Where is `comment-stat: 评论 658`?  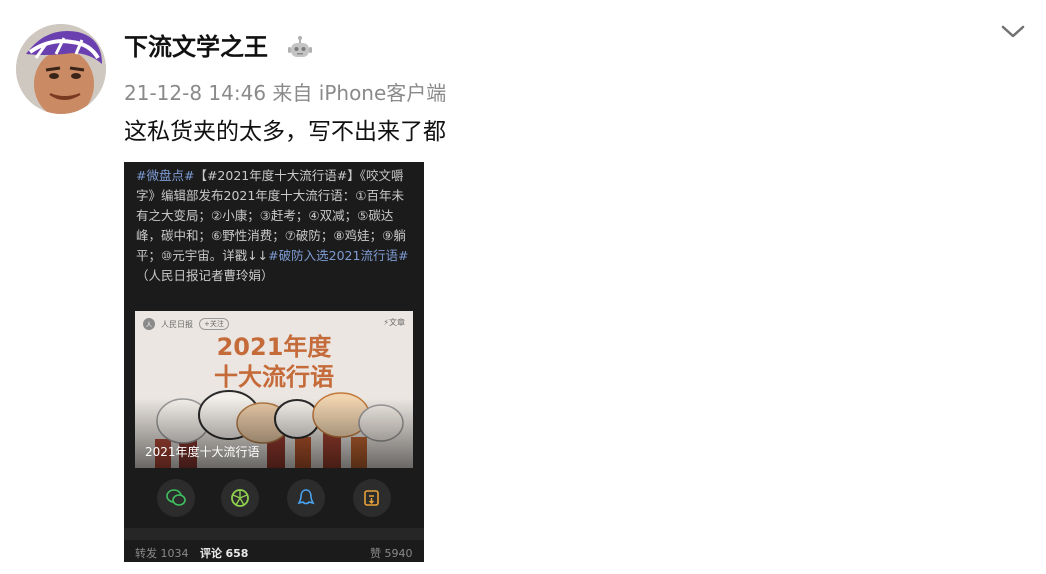 comment-stat: 评论 658 is located at coordinates (224, 553).